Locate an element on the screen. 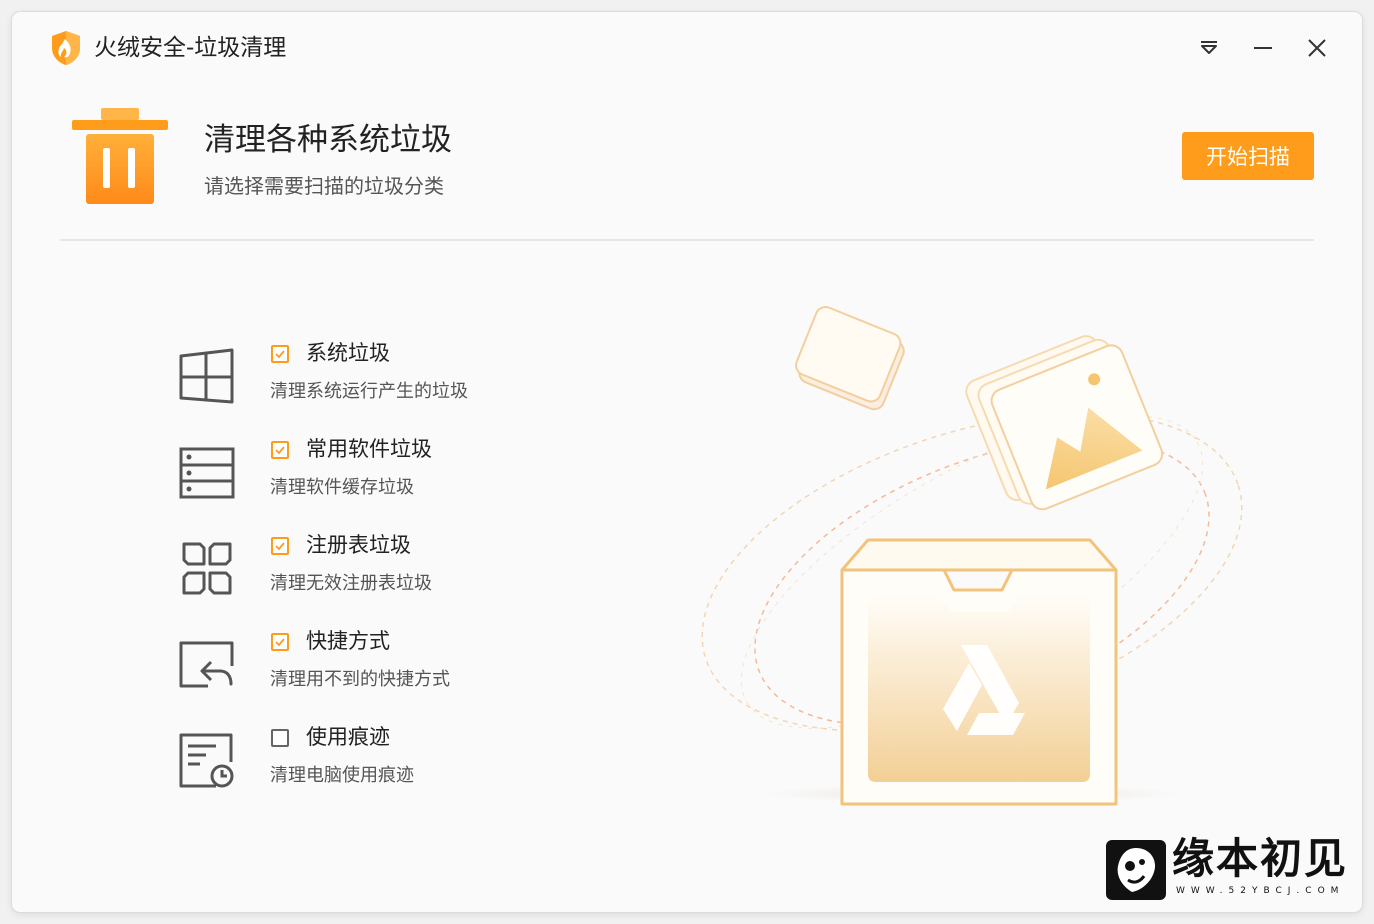  category-system-junk: 系统垃圾 清理系统运行产生的垃圾 is located at coordinates (388, 381).